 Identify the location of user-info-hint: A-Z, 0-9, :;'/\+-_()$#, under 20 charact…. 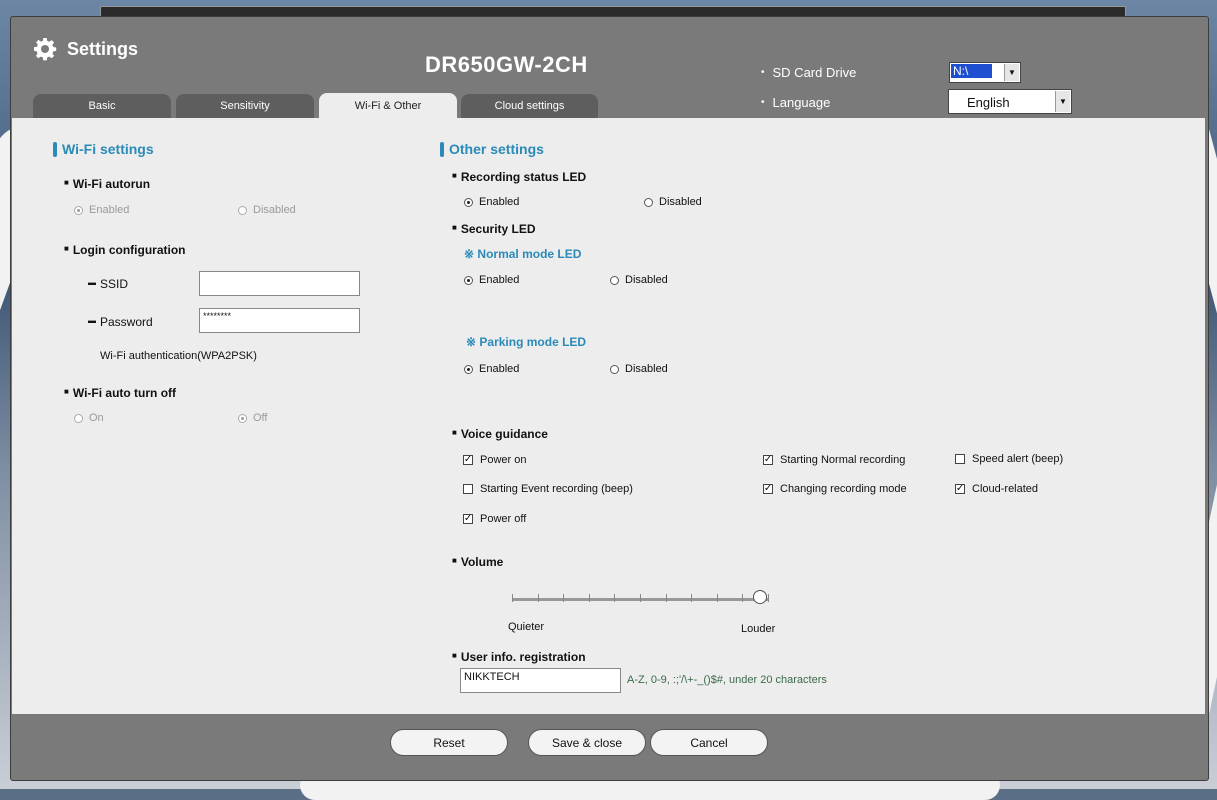
(727, 680).